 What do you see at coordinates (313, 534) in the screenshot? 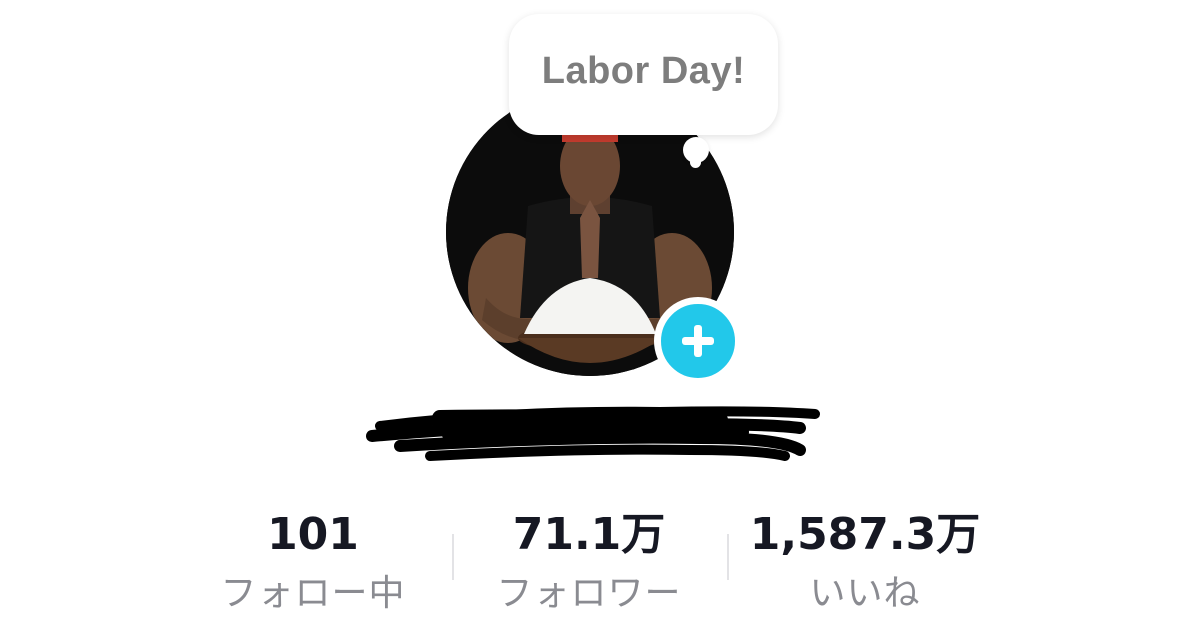
I see `stat-following-value: 101` at bounding box center [313, 534].